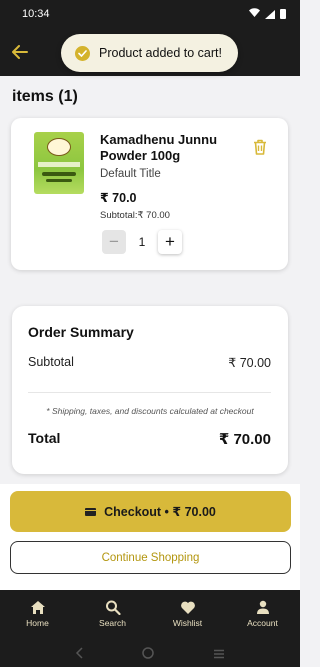 This screenshot has width=320, height=667. I want to click on summary-divider, so click(149, 392).